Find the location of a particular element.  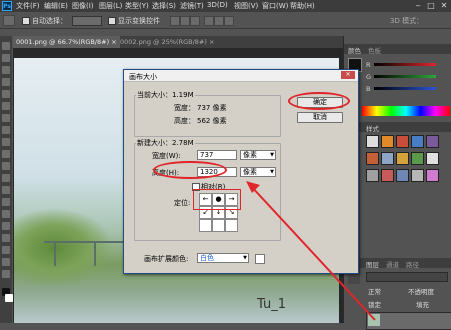

shape-tool-icon is located at coordinates (6, 250).